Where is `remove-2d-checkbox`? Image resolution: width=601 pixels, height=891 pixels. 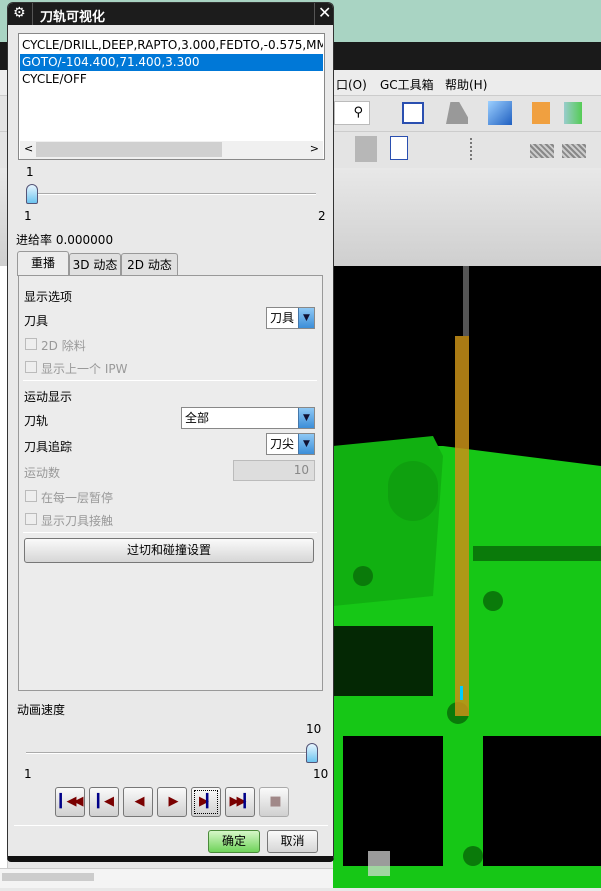
remove-2d-checkbox is located at coordinates (31, 344).